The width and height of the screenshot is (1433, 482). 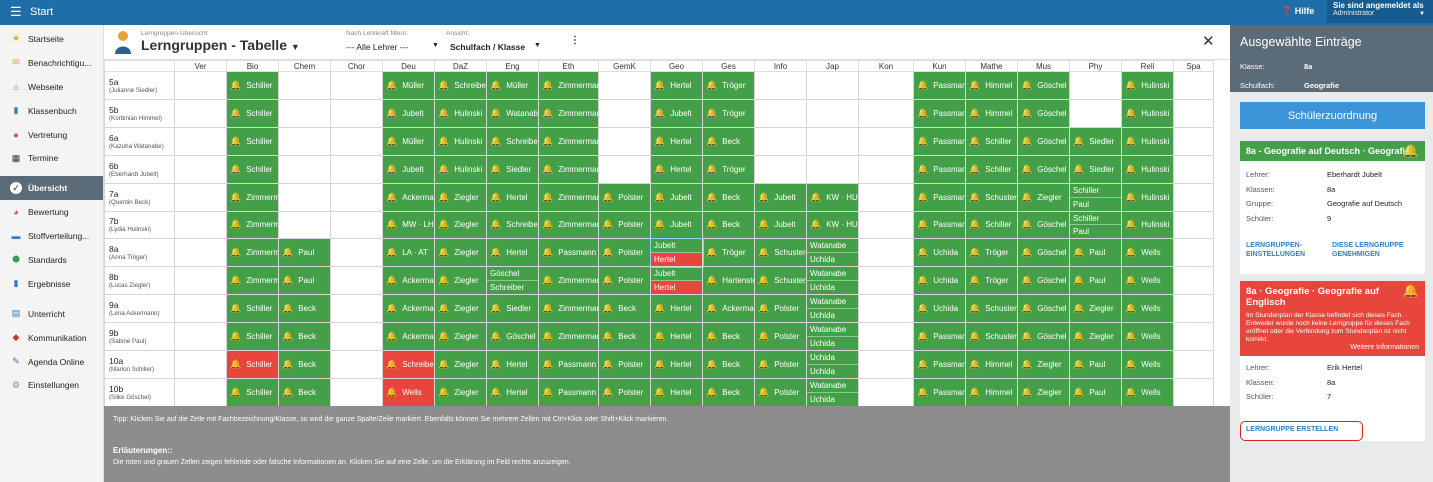 I want to click on group-cell: 🔔 Hertel, so click(x=512, y=364).